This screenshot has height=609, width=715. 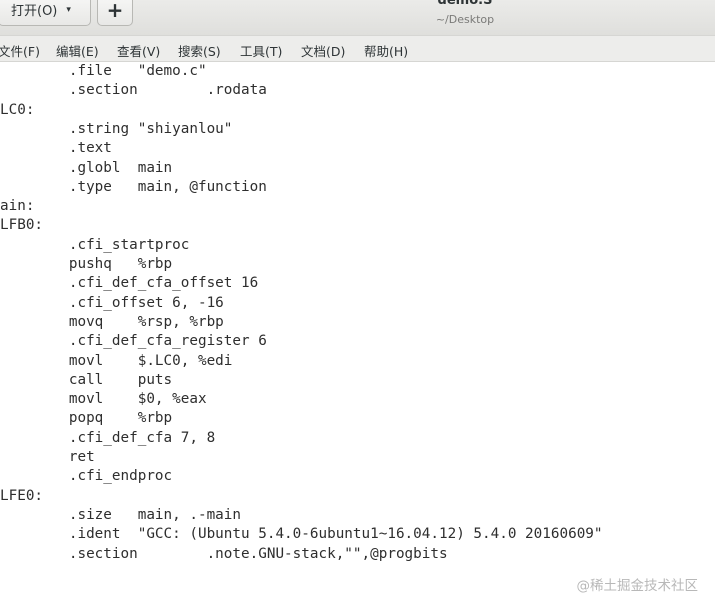 I want to click on plus-icon: +, so click(x=115, y=11).